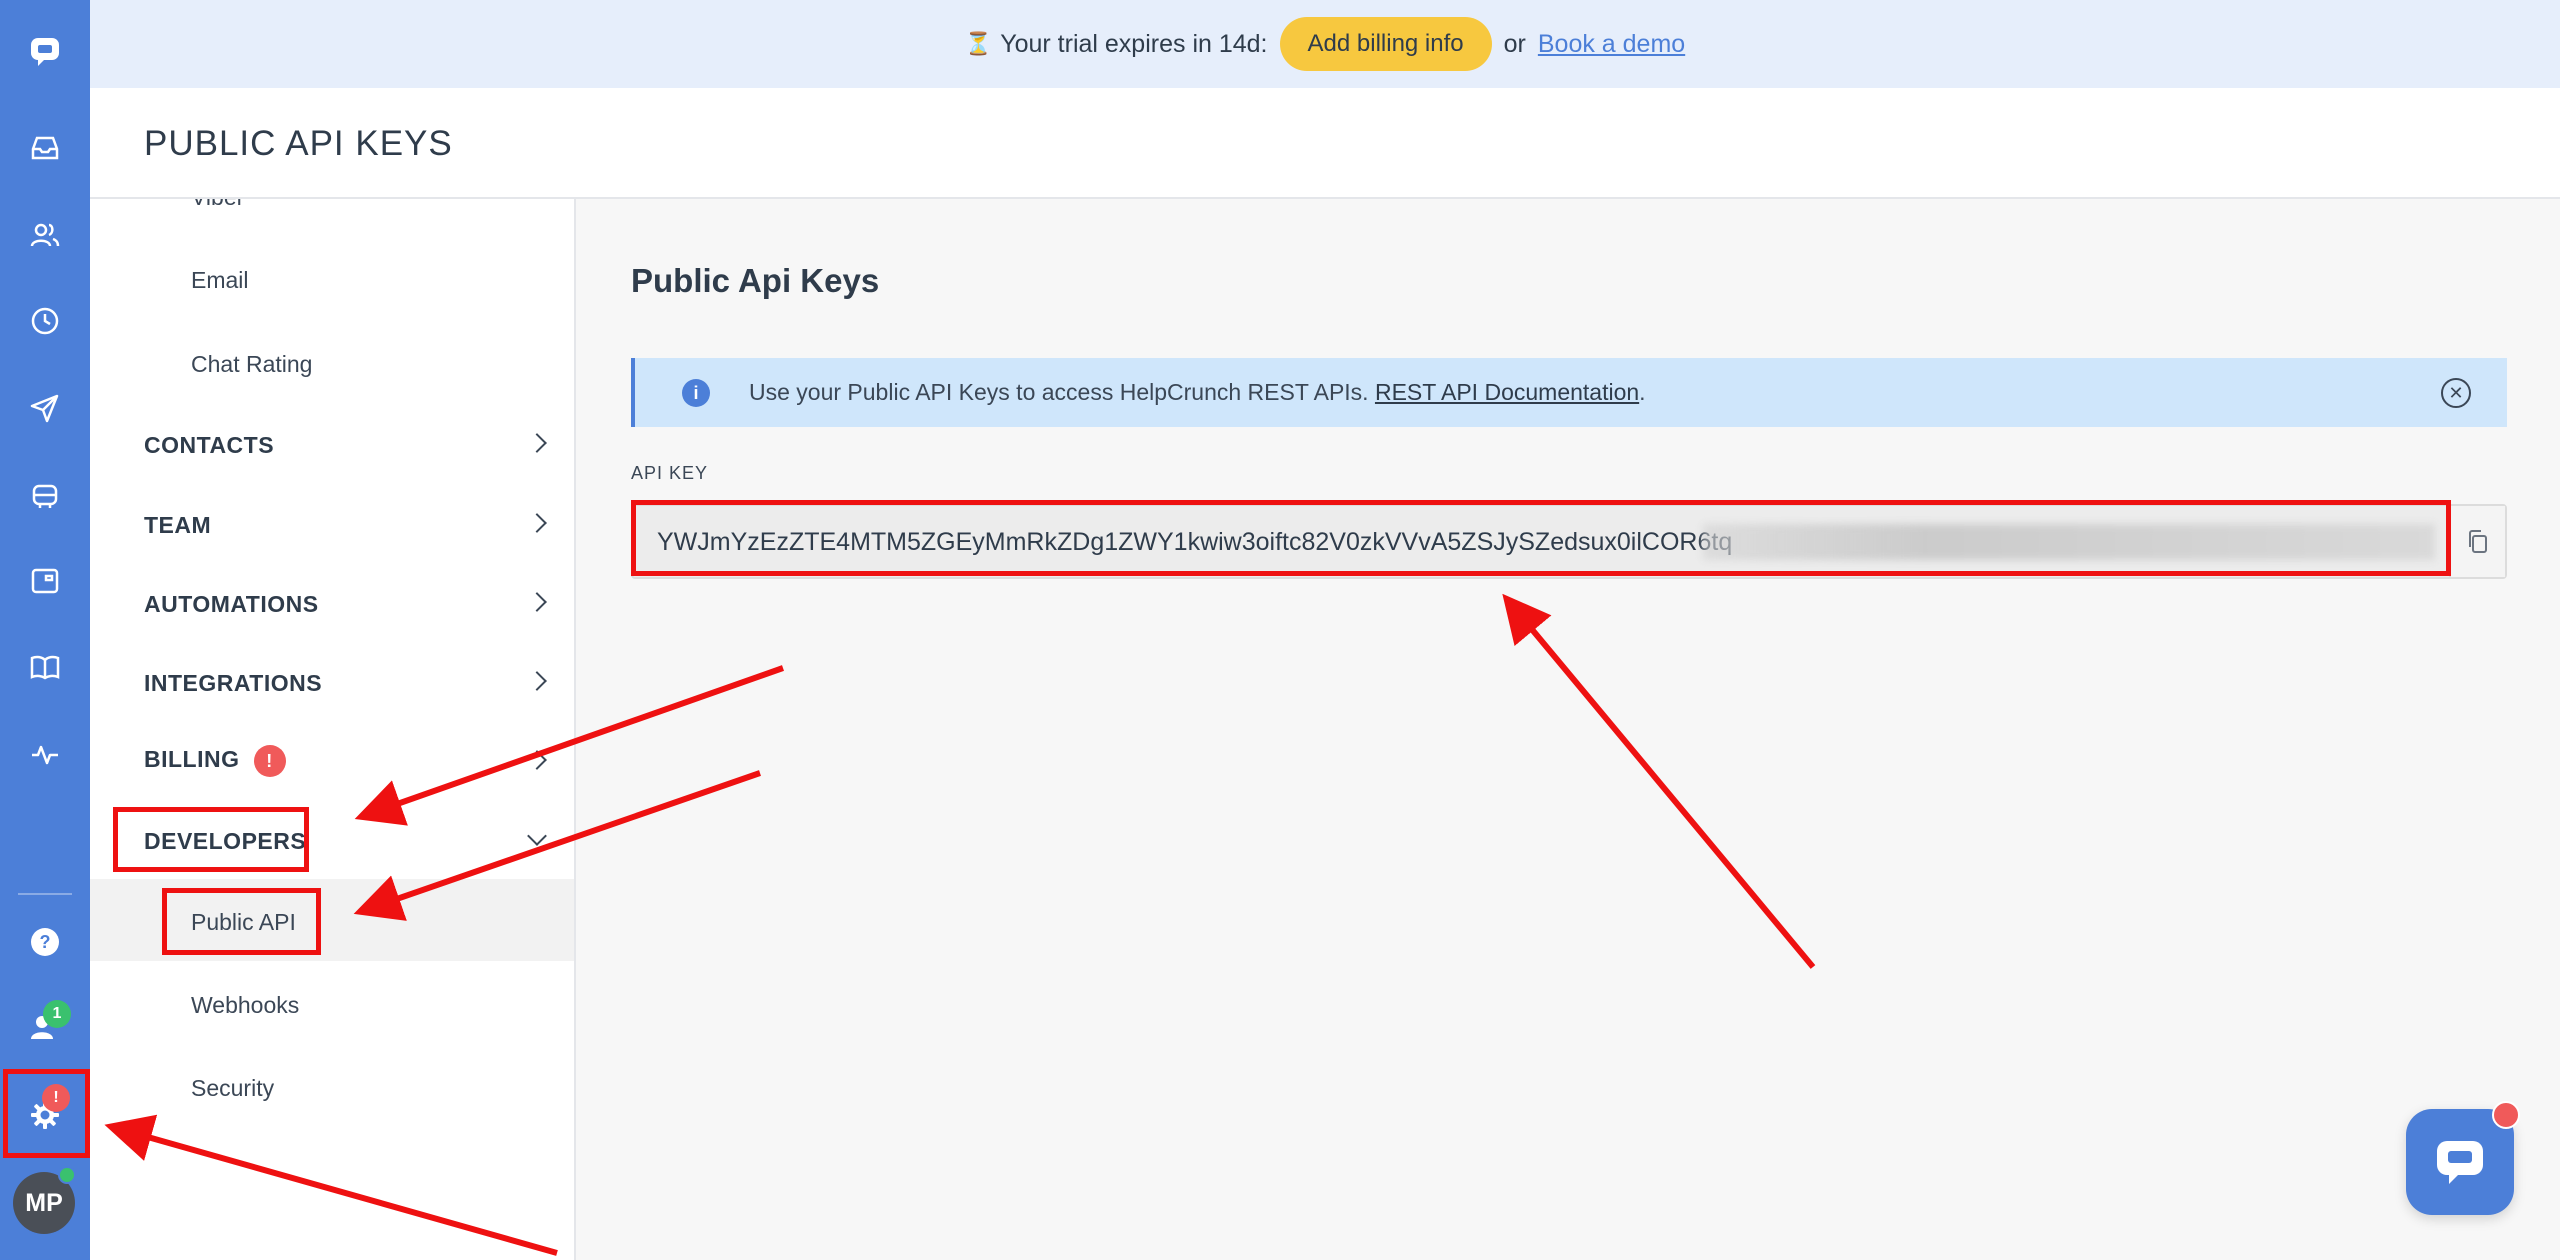 This screenshot has width=2560, height=1260. What do you see at coordinates (978, 43) in the screenshot?
I see `hourglass-icon: ⏳` at bounding box center [978, 43].